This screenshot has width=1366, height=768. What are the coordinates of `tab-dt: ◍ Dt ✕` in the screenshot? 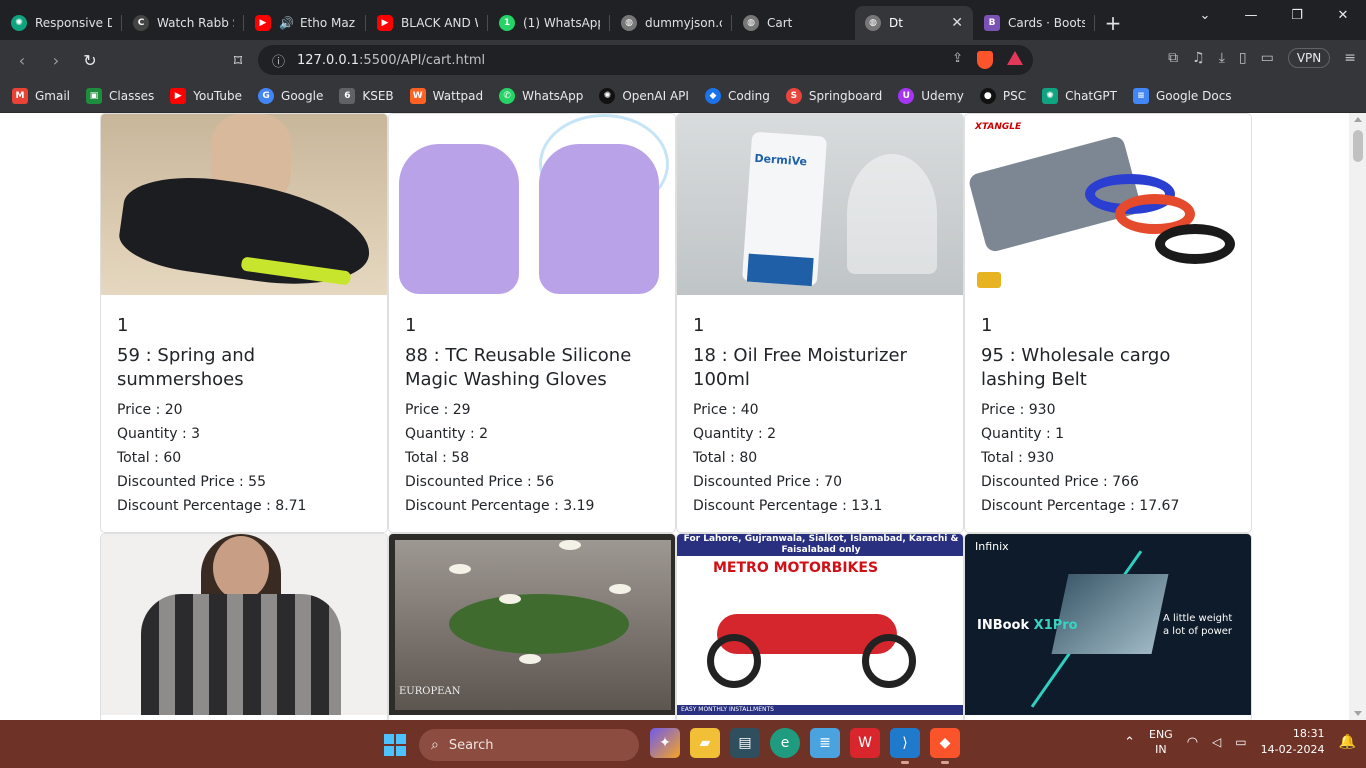 It's located at (914, 23).